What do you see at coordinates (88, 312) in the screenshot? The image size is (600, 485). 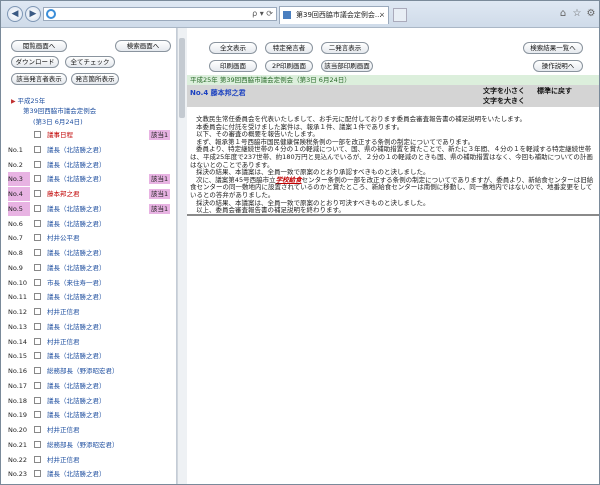 I see `speaker-row: No.12 村井正信君` at bounding box center [88, 312].